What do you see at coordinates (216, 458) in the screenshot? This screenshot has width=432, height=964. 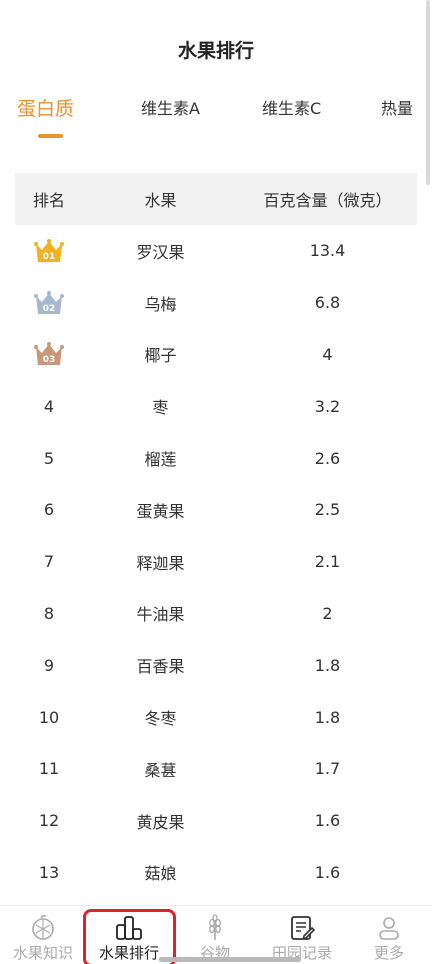 I see `table-row: 5 榴莲 2.6` at bounding box center [216, 458].